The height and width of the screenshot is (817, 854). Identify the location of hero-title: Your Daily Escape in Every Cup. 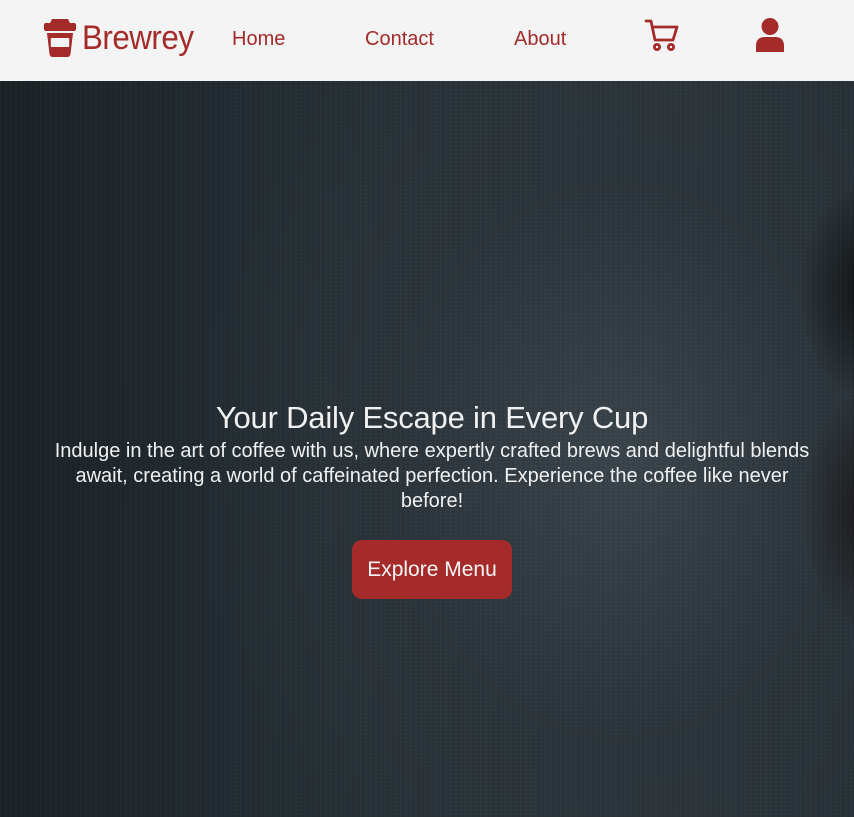
(432, 417).